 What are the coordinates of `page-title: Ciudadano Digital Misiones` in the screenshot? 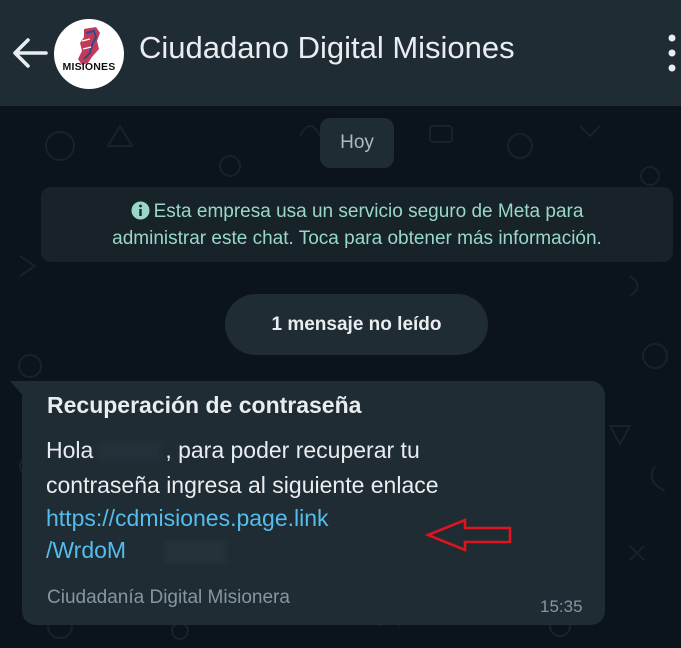 It's located at (327, 48).